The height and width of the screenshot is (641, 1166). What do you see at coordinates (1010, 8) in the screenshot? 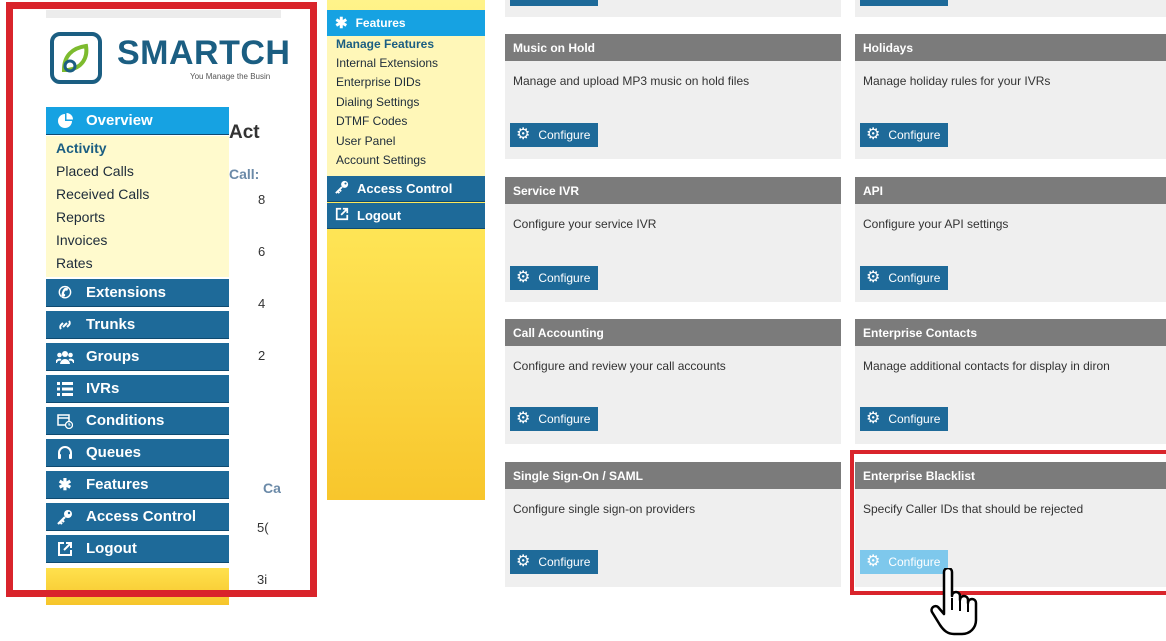
I see `card-stub-top-right` at bounding box center [1010, 8].